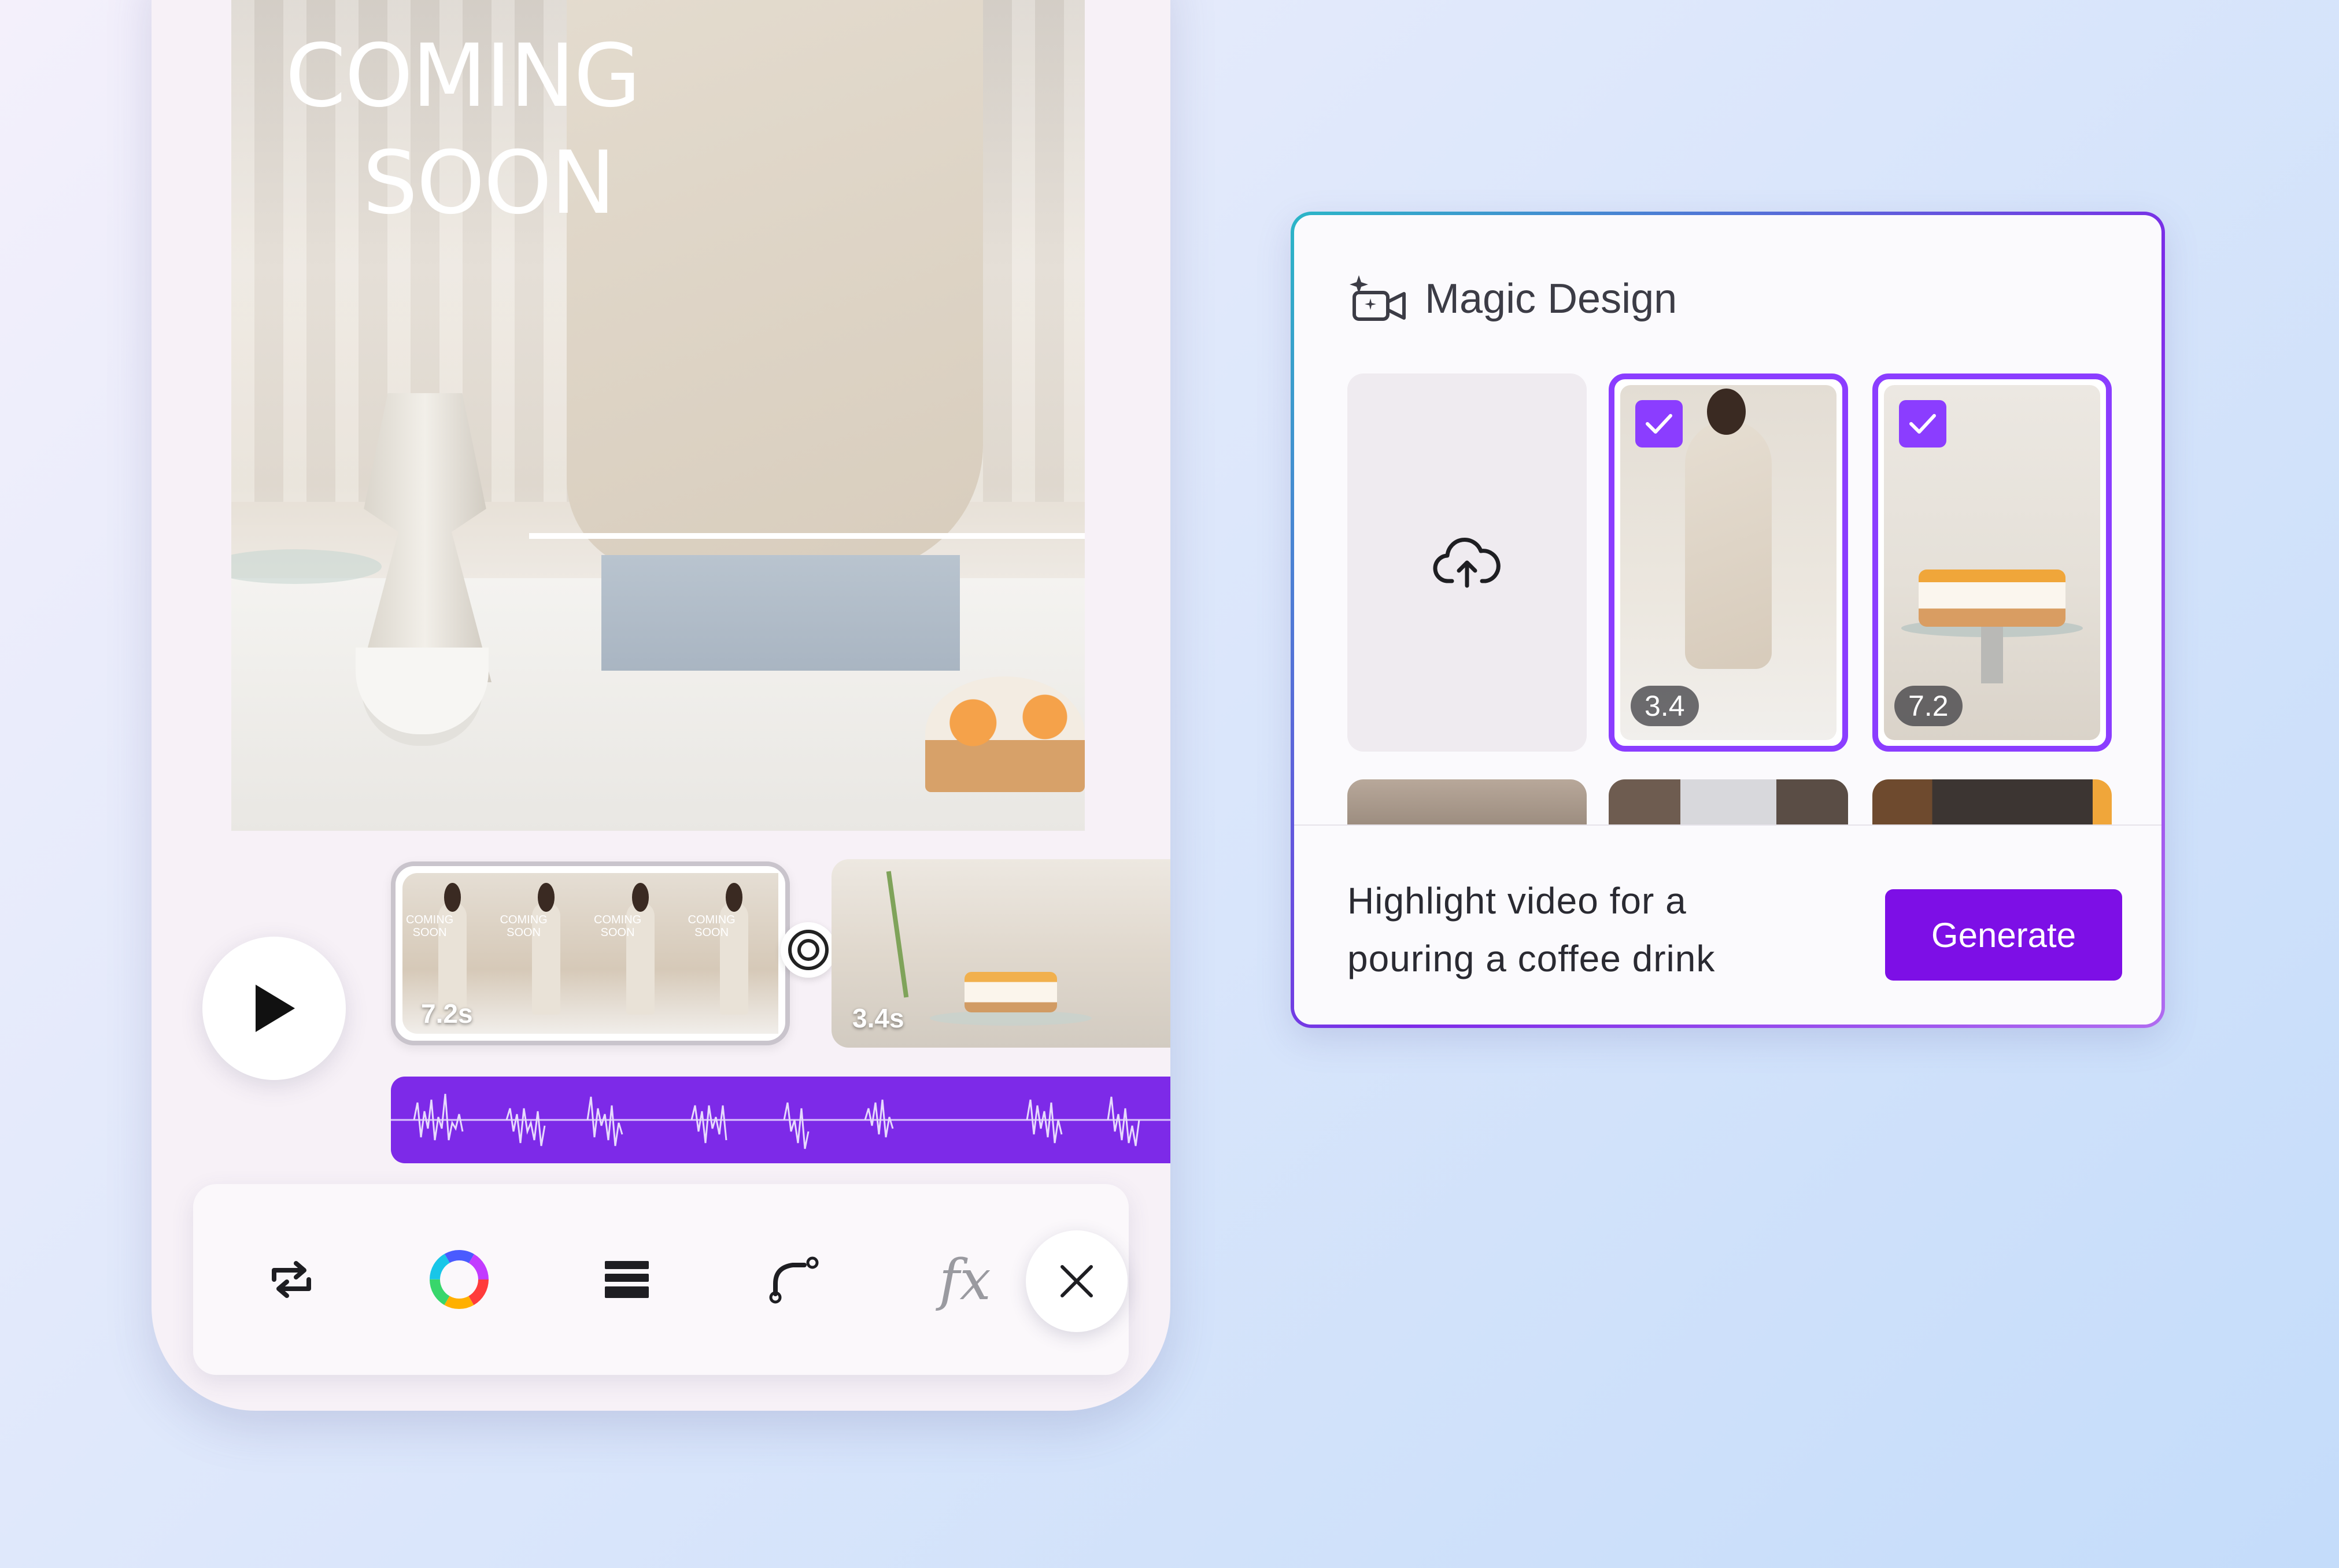 Image resolution: width=2339 pixels, height=1568 pixels. Describe the element at coordinates (1551, 299) in the screenshot. I see `panel-title: Magic Design` at that location.